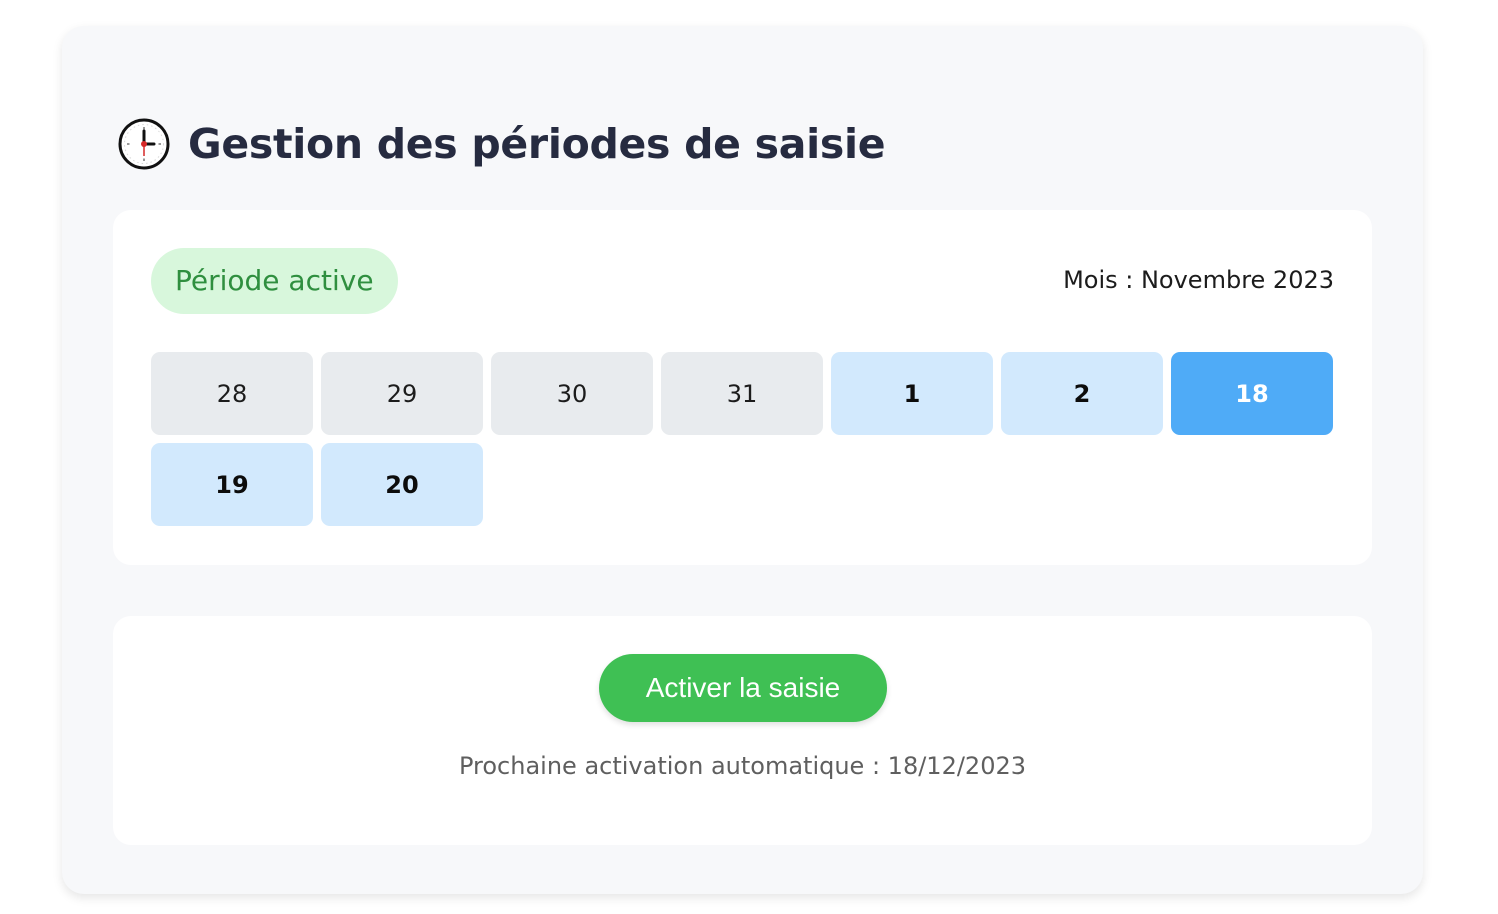 The height and width of the screenshot is (914, 1498). I want to click on activate-entry-button: Activer la saisie, so click(743, 688).